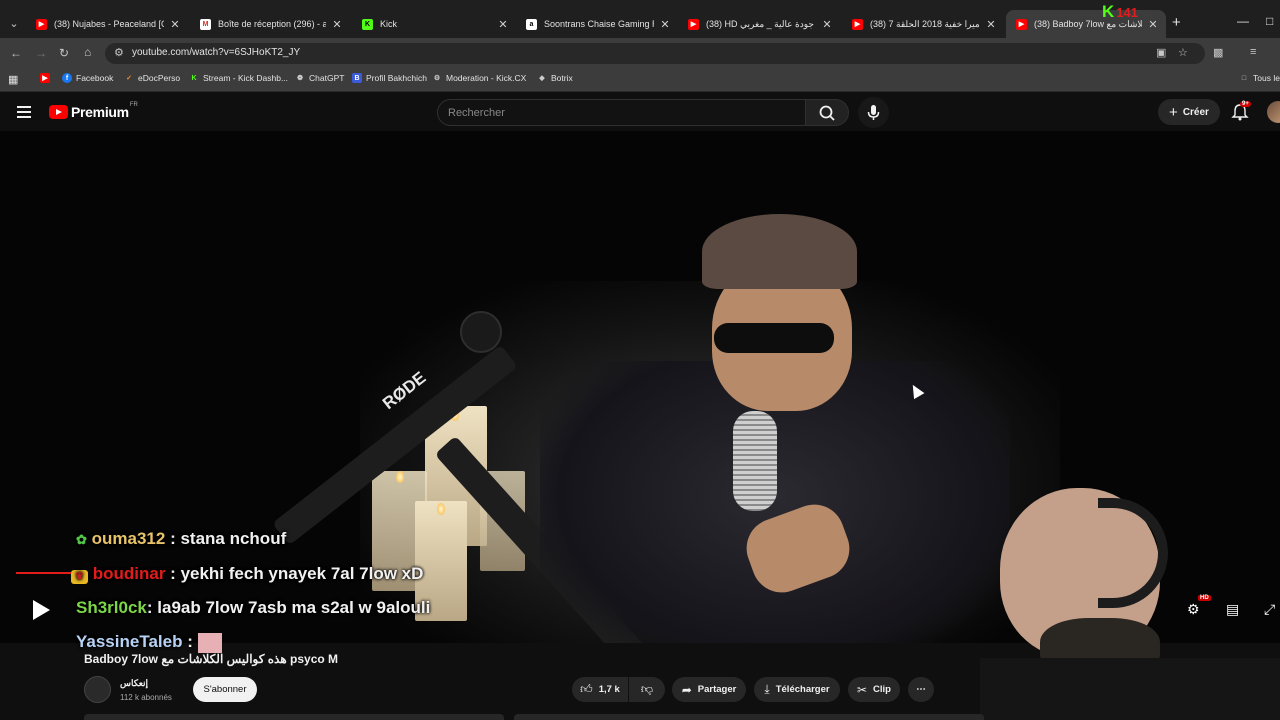 The width and height of the screenshot is (1280, 720). Describe the element at coordinates (1269, 21) in the screenshot. I see `maximize-icon: □` at that location.